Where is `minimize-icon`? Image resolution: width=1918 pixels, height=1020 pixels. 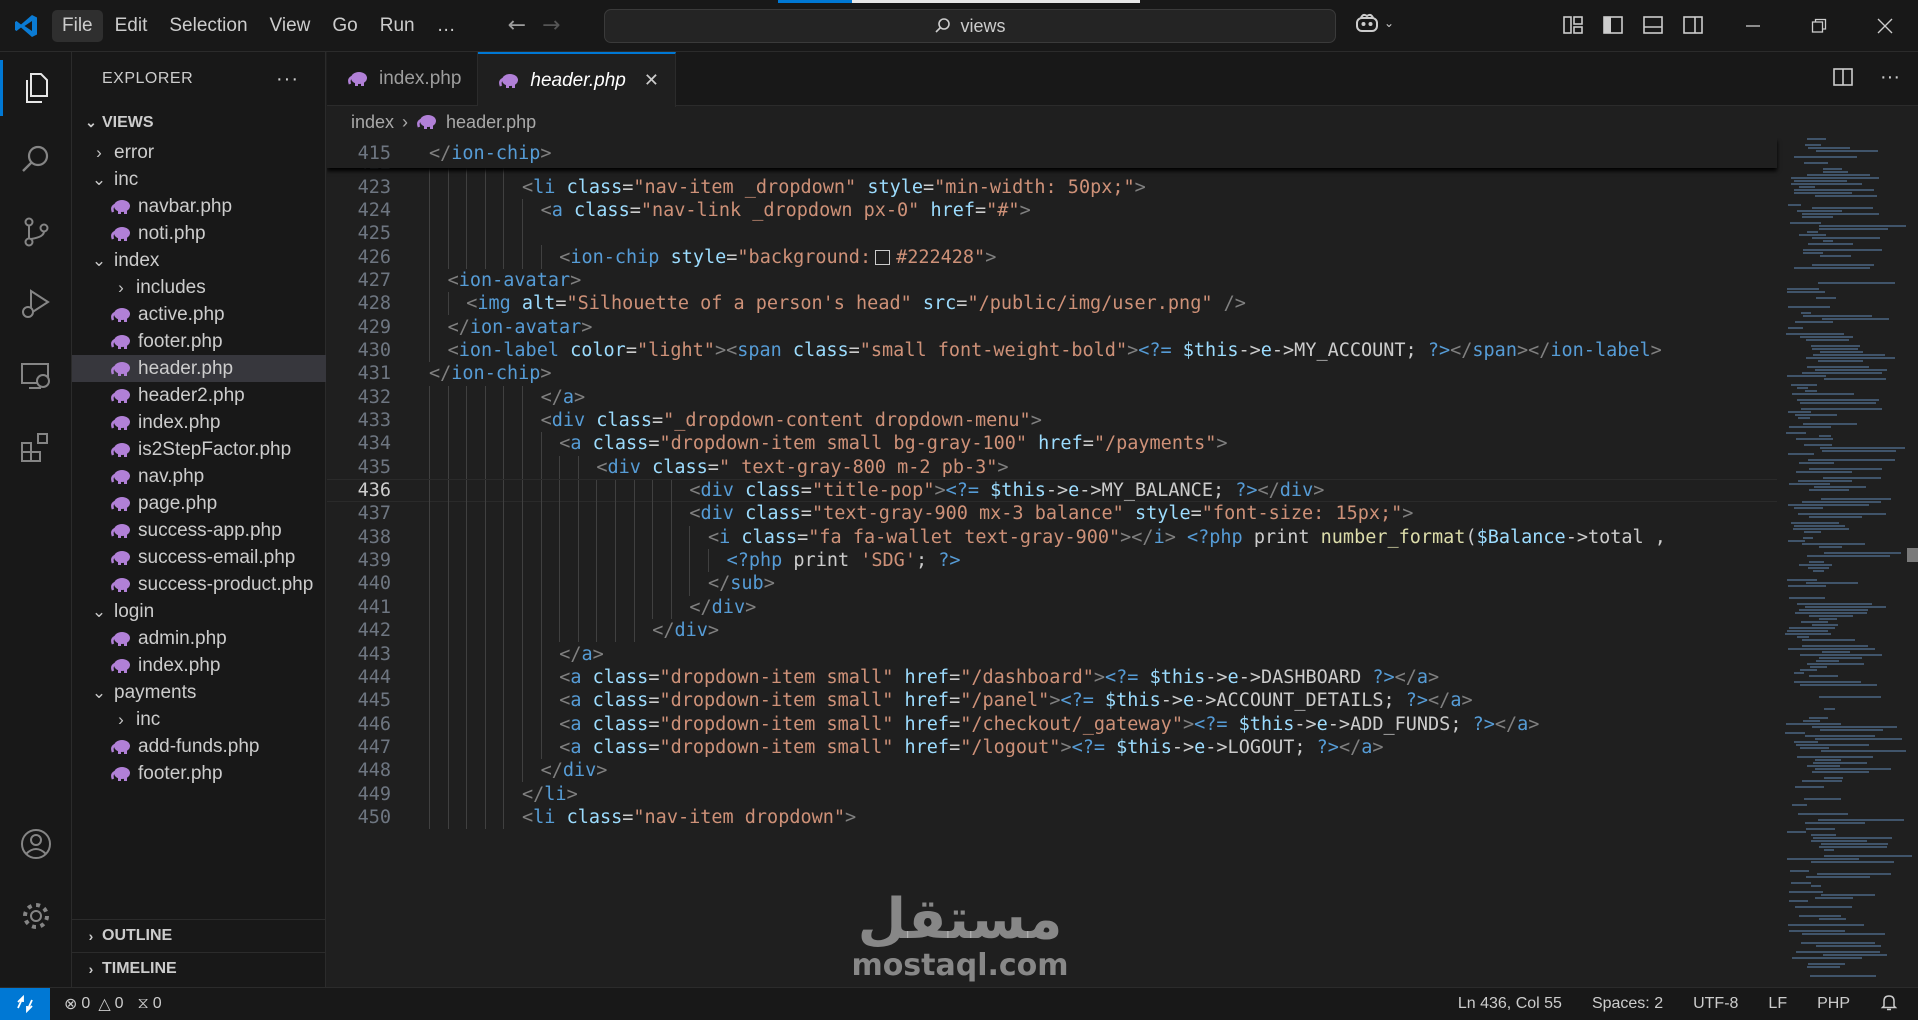
minimize-icon is located at coordinates (1753, 26).